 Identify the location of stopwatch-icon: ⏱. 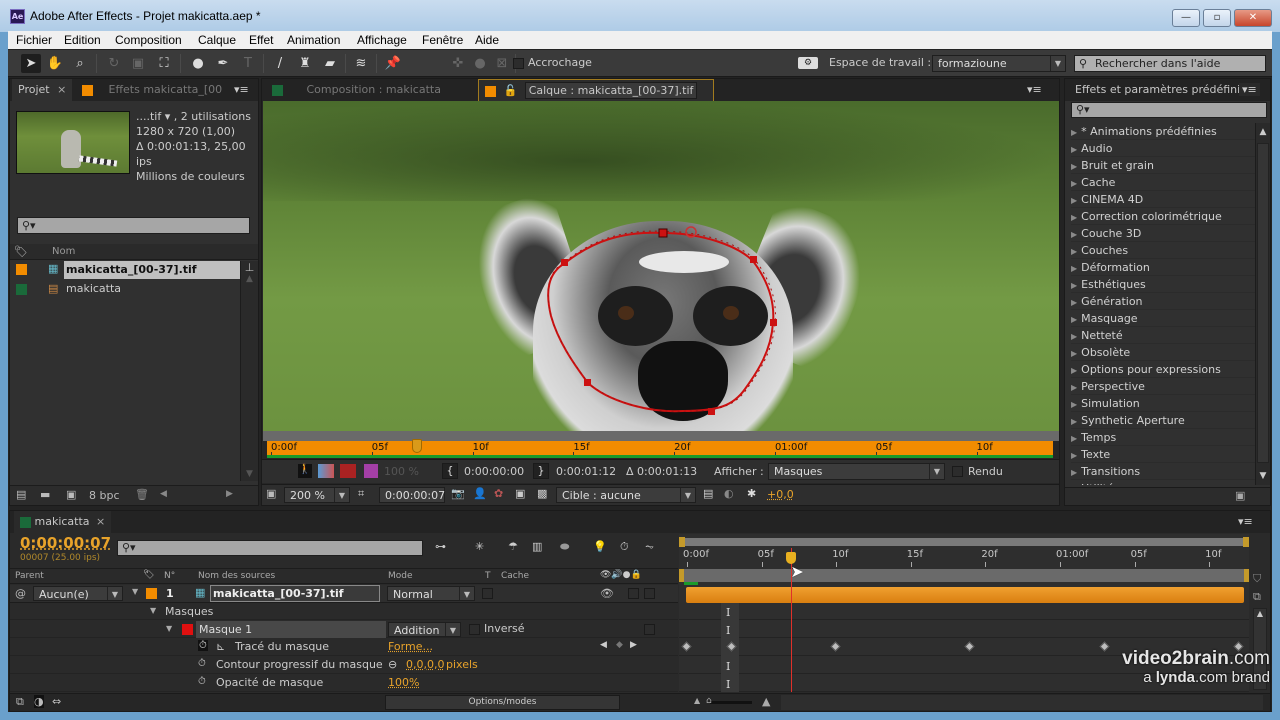
(203, 645).